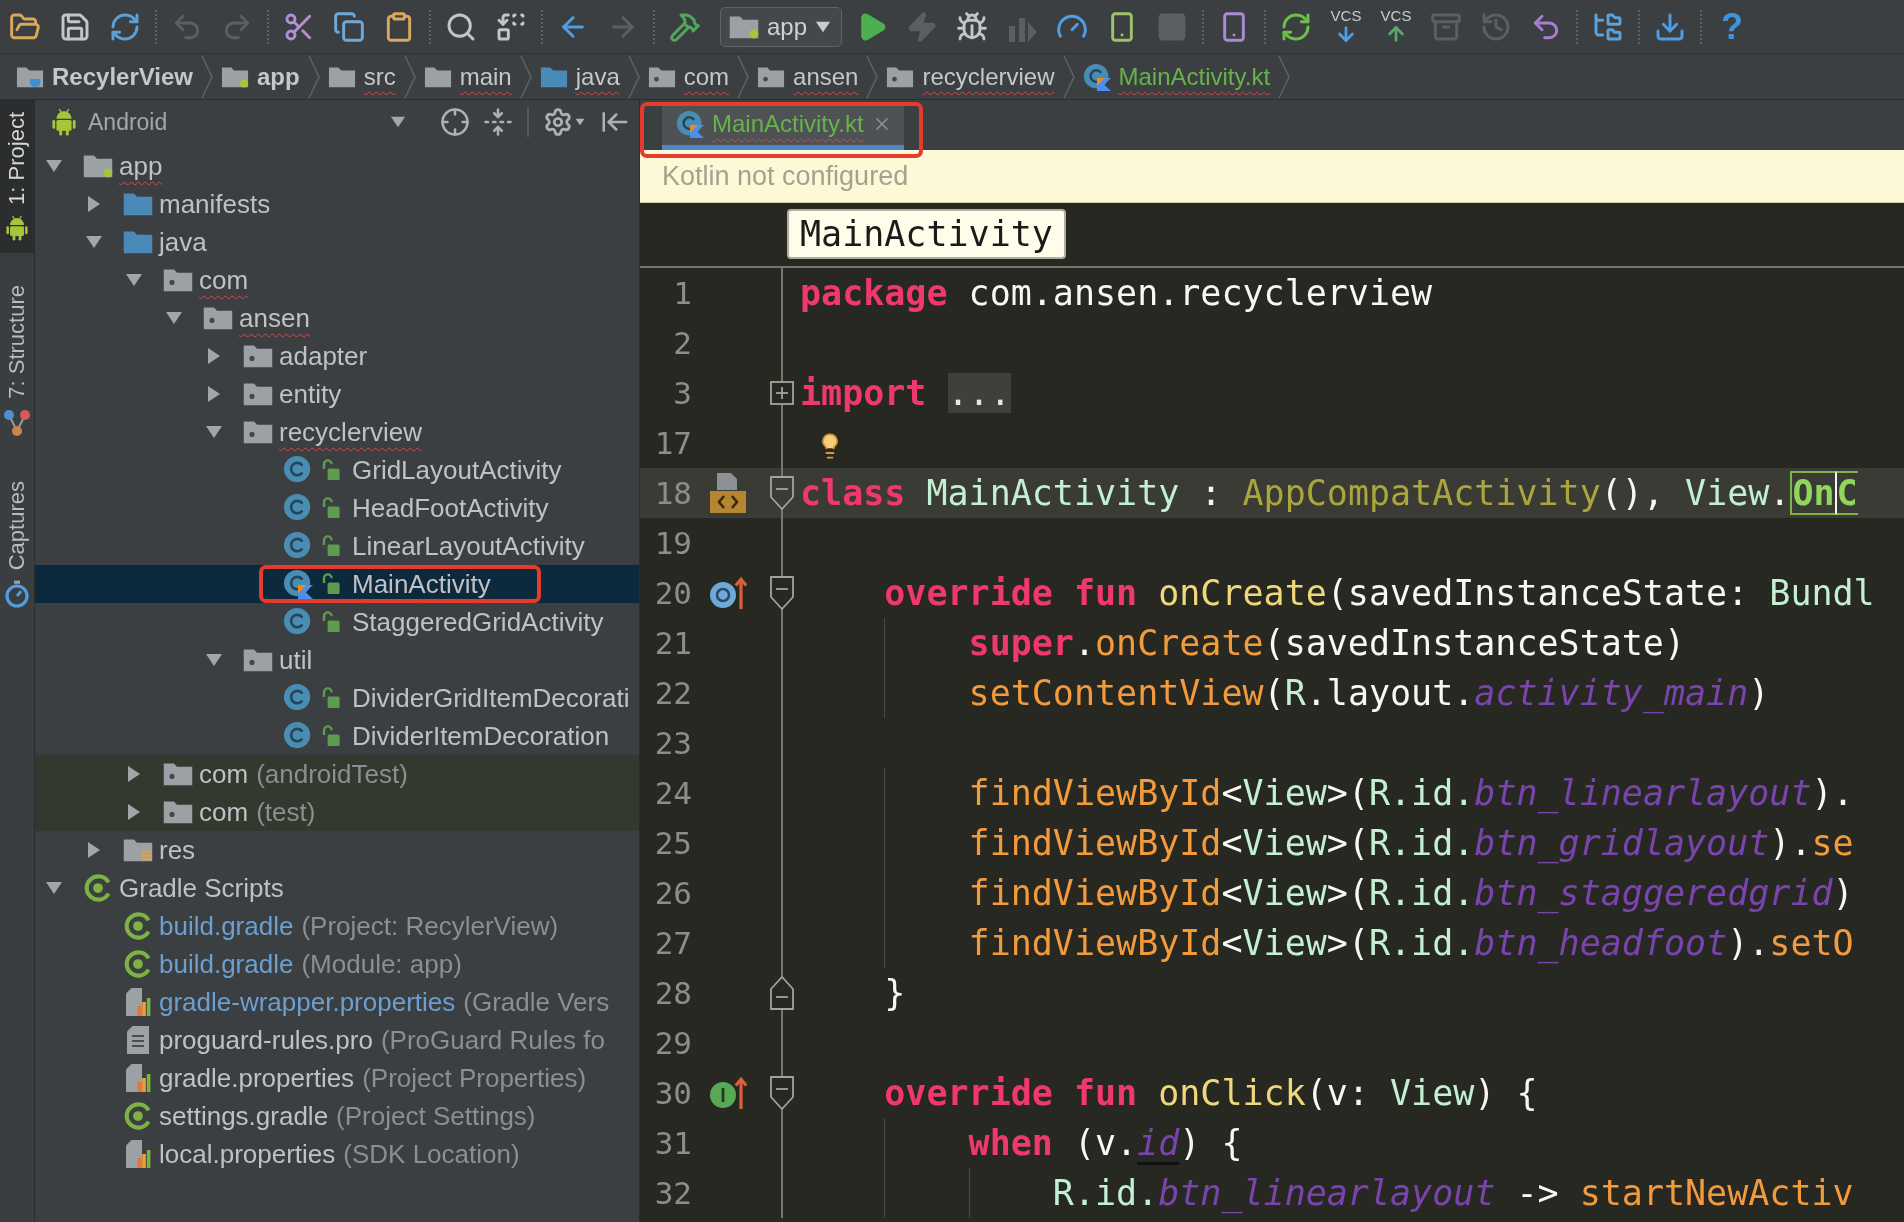  What do you see at coordinates (337, 432) in the screenshot?
I see `tree-item: recyclerview` at bounding box center [337, 432].